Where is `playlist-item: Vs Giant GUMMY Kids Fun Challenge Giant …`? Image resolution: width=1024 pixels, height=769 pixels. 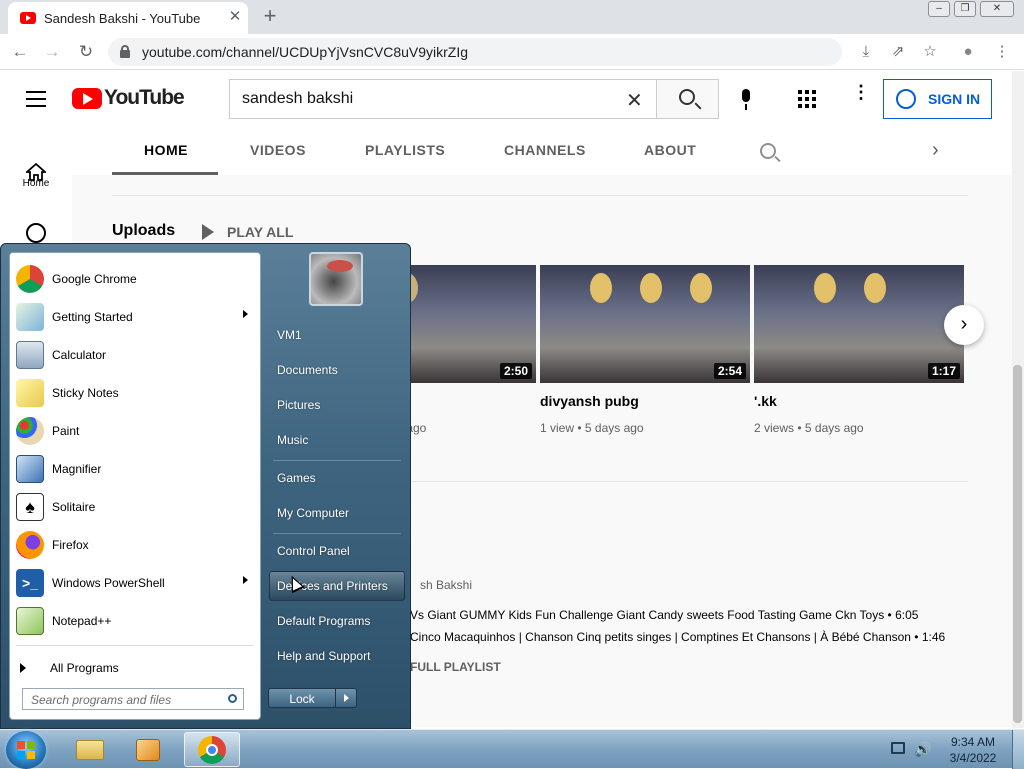
playlist-item: Vs Giant GUMMY Kids Fun Challenge Giant … is located at coordinates (664, 615).